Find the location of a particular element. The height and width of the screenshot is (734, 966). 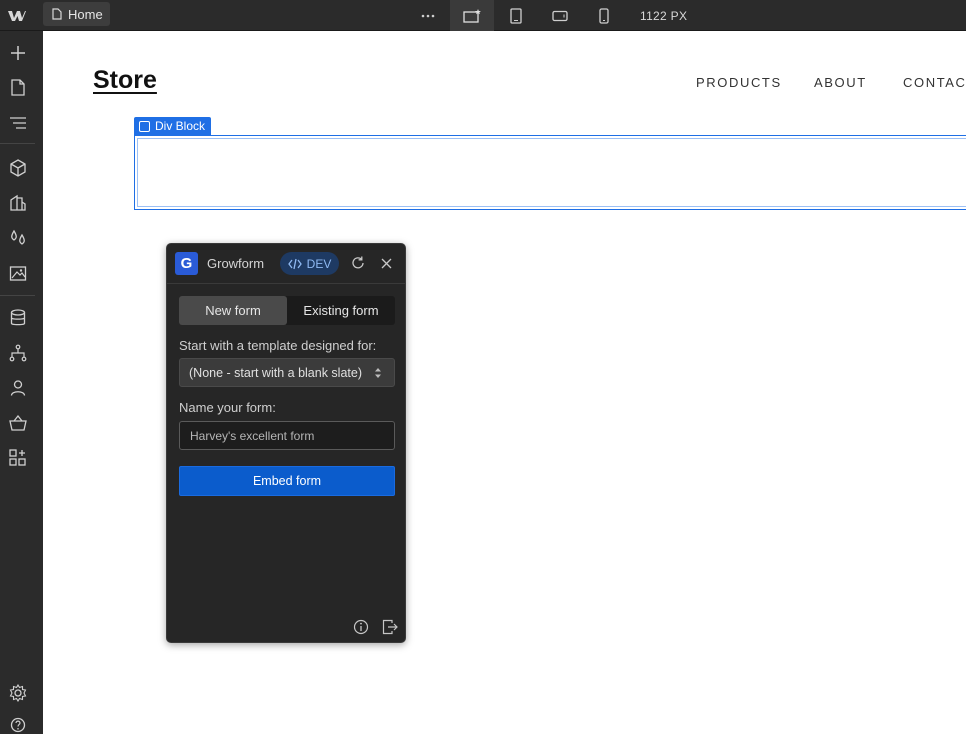

navigator-icon is located at coordinates (17, 122).